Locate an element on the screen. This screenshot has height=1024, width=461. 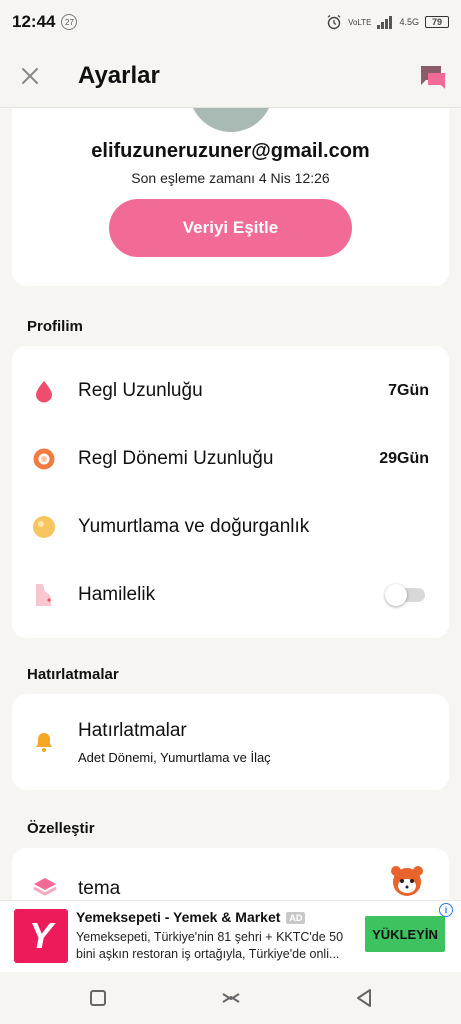
row-label: Yumurtlama ve doğurganlık is located at coordinates (194, 526).